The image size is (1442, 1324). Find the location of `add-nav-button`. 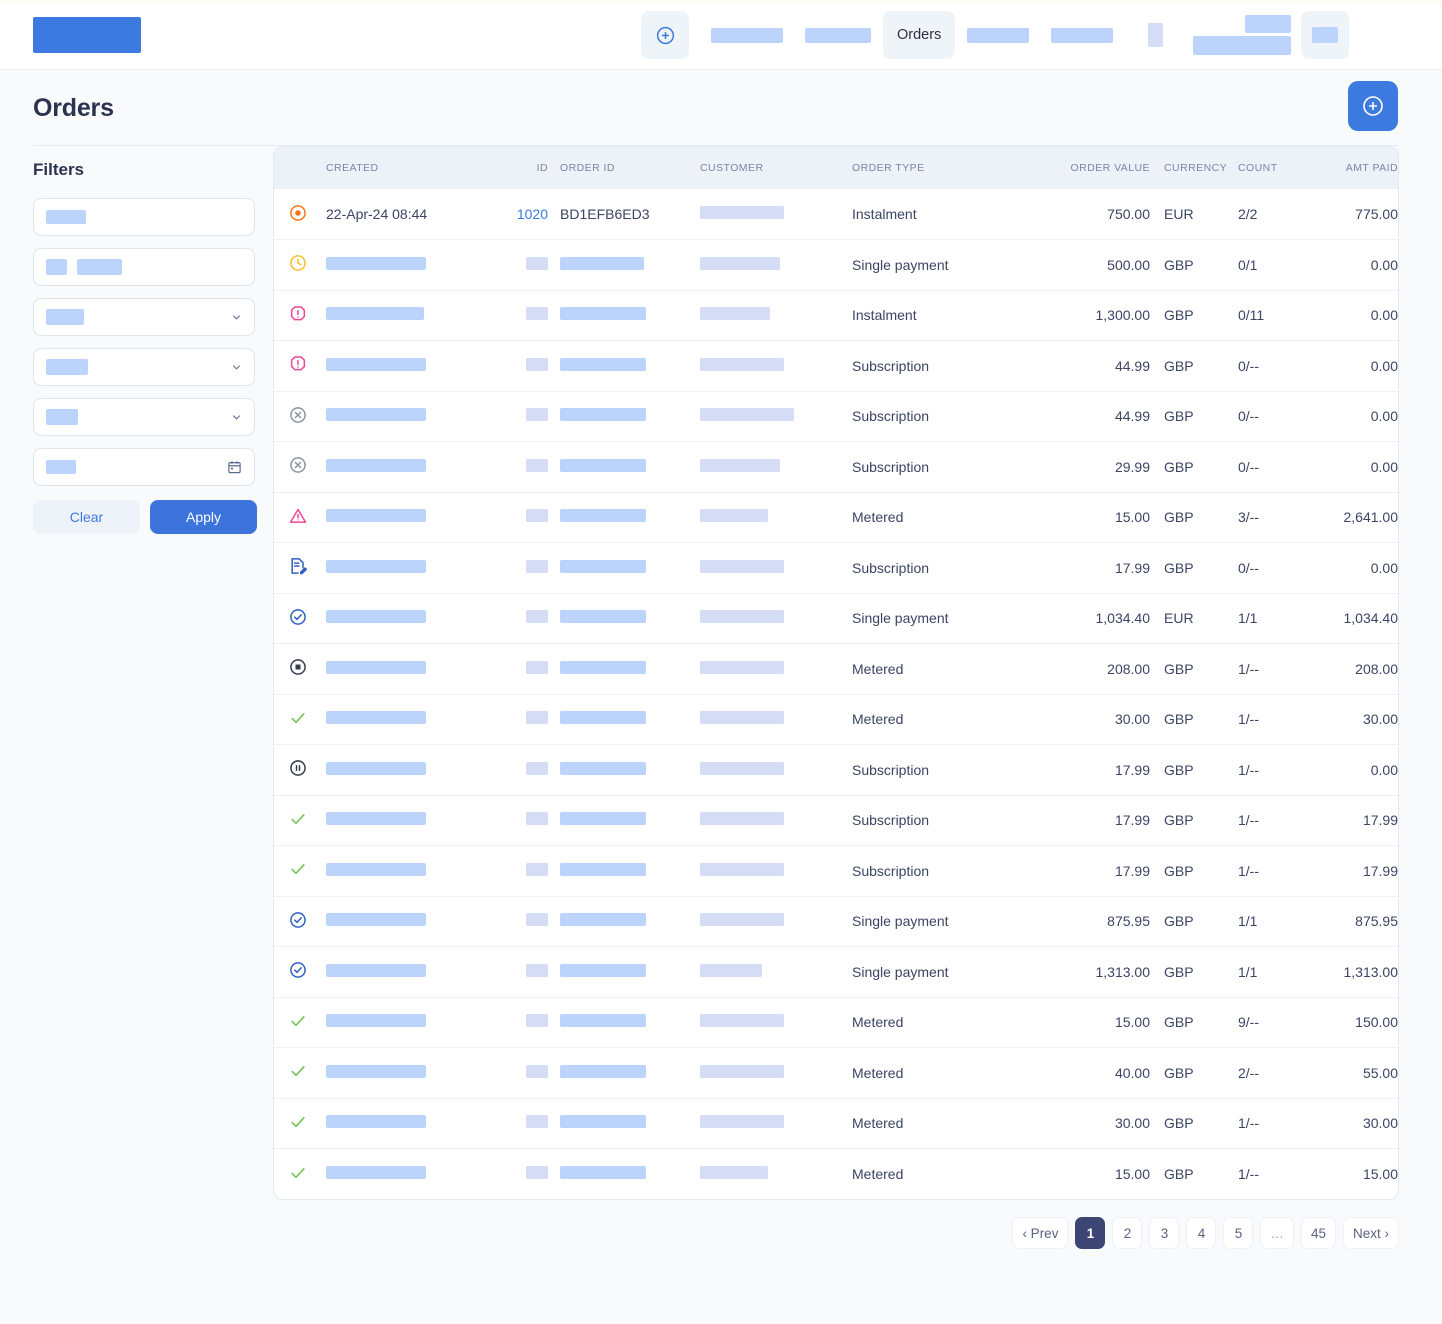

add-nav-button is located at coordinates (665, 35).